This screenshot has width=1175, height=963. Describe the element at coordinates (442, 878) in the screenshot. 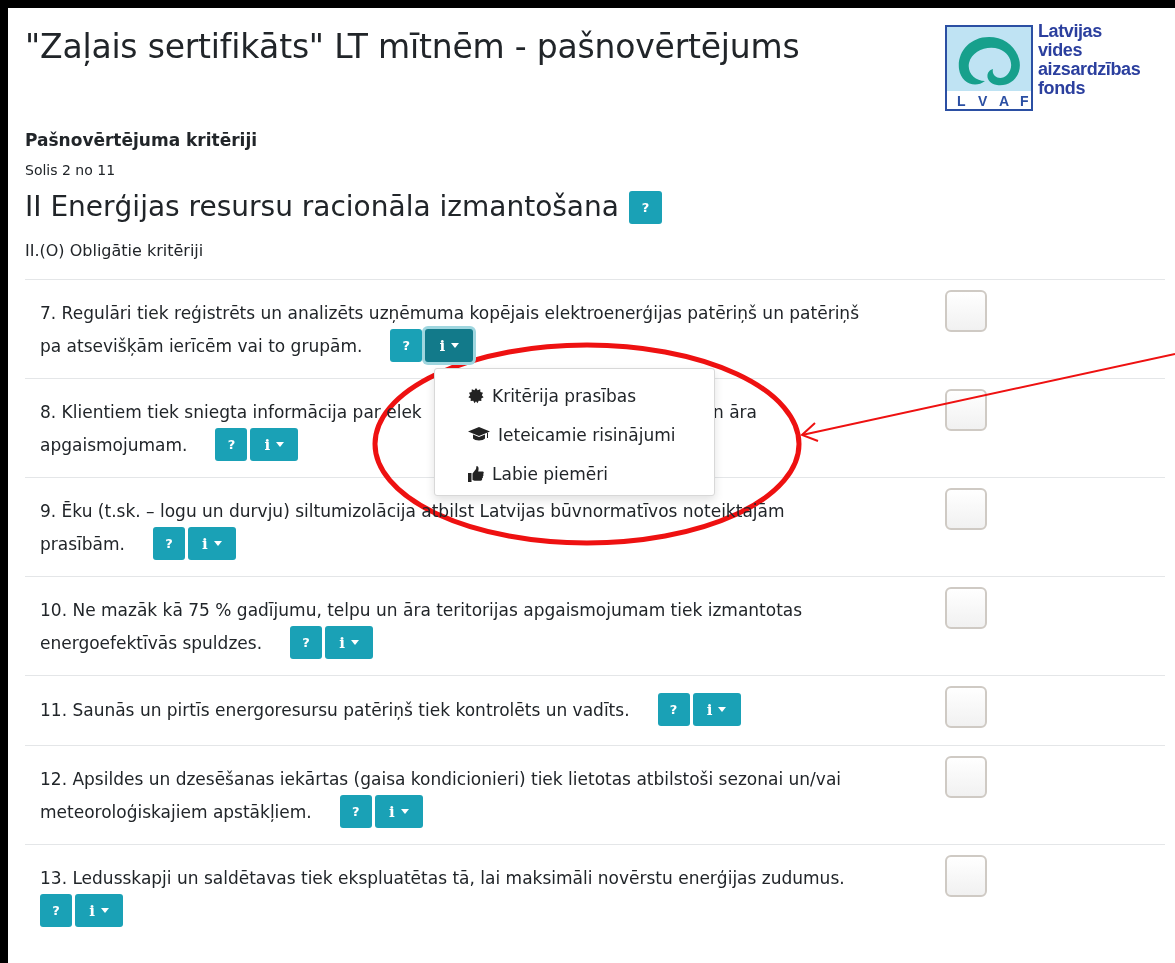

I see `criterion-text: 13. Ledusskapji un saldētavas tiek ekspluatētas tā, lai maksimāli novērstu enerģijas zudumus.` at that location.